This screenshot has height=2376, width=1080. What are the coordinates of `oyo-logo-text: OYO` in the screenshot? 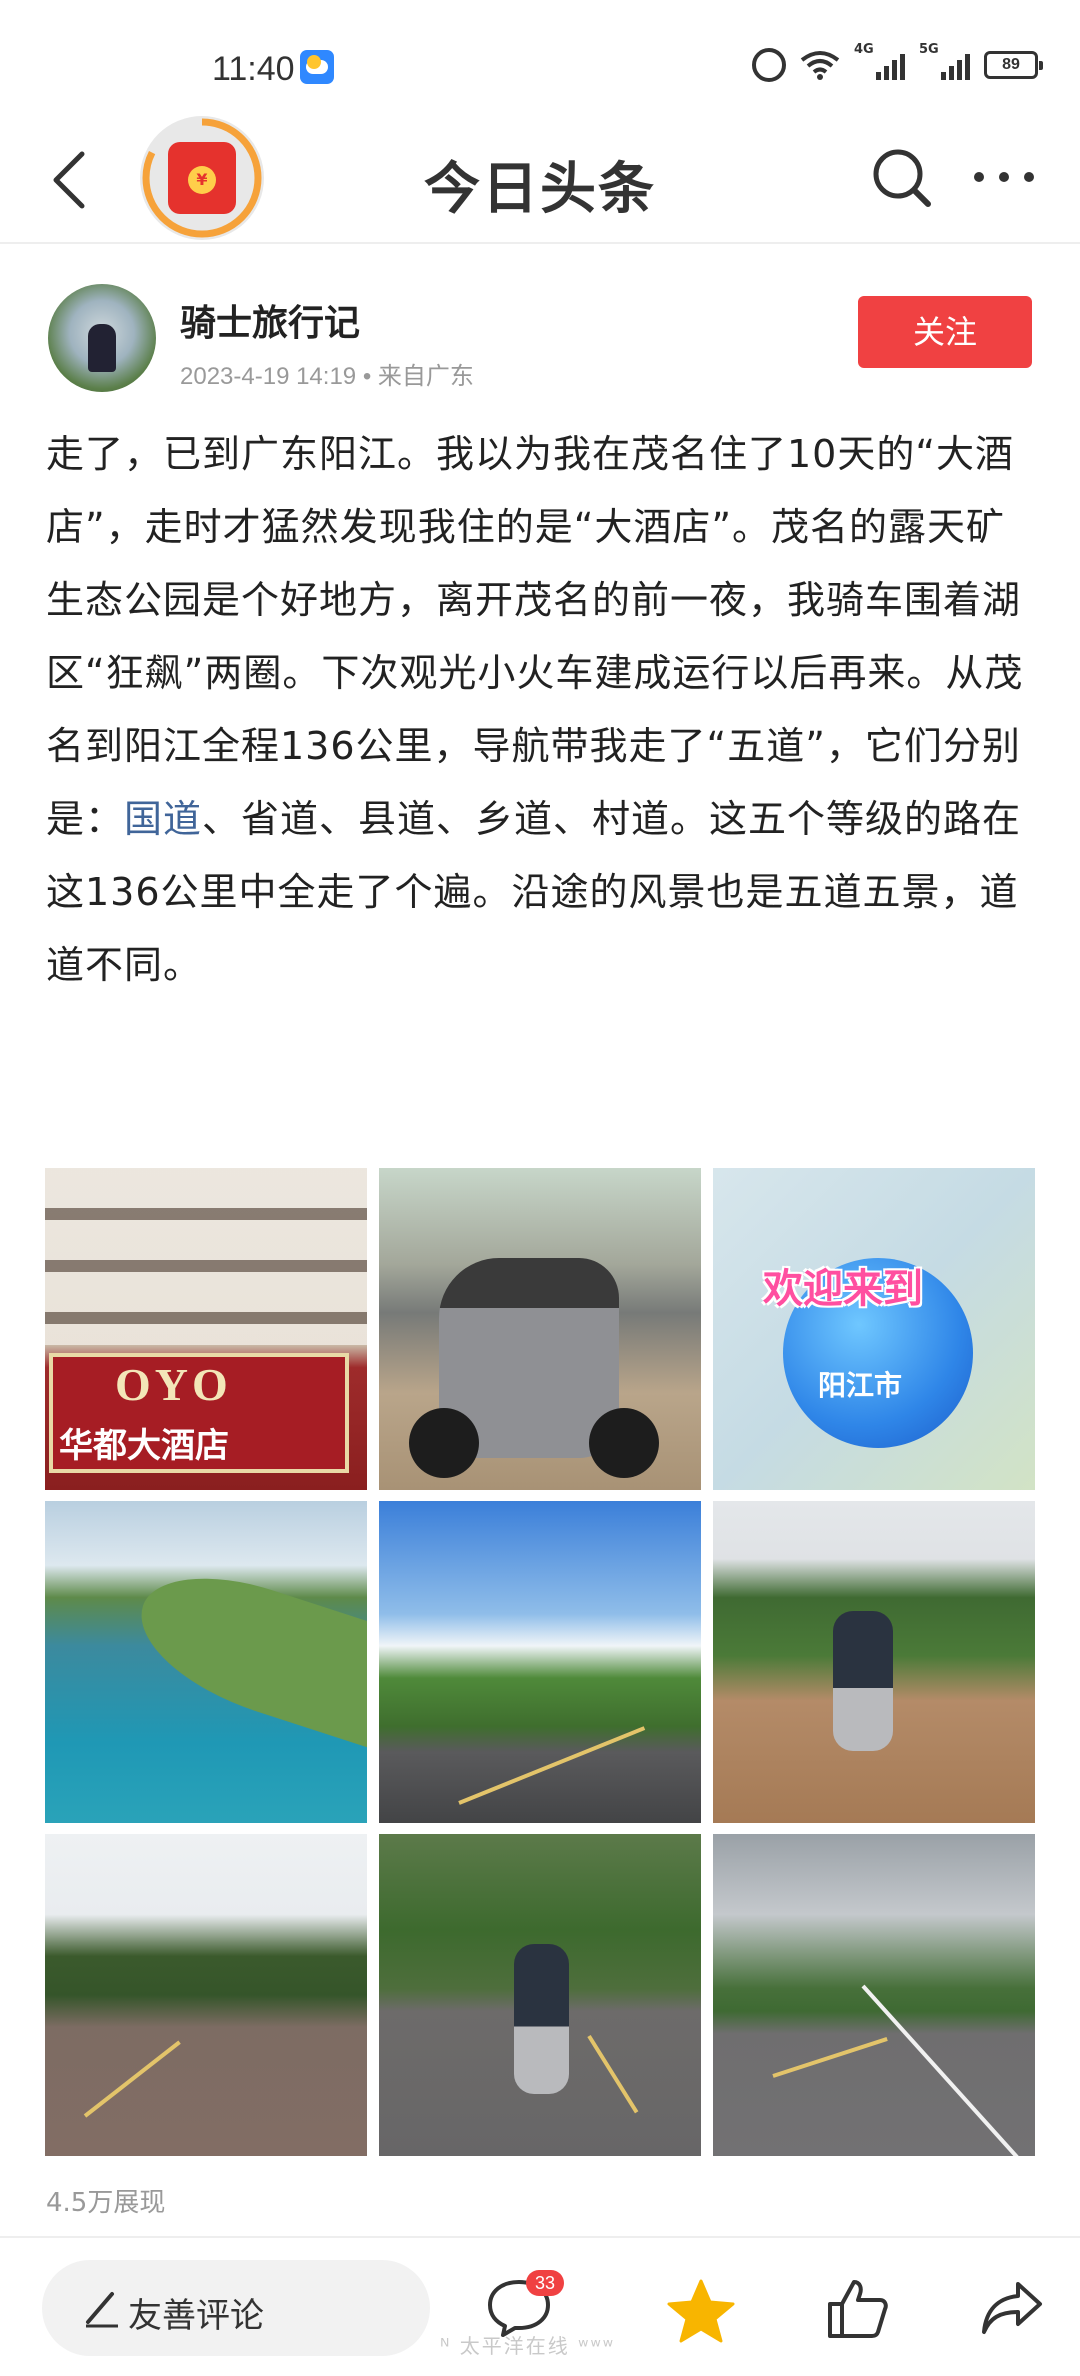 It's located at (173, 1384).